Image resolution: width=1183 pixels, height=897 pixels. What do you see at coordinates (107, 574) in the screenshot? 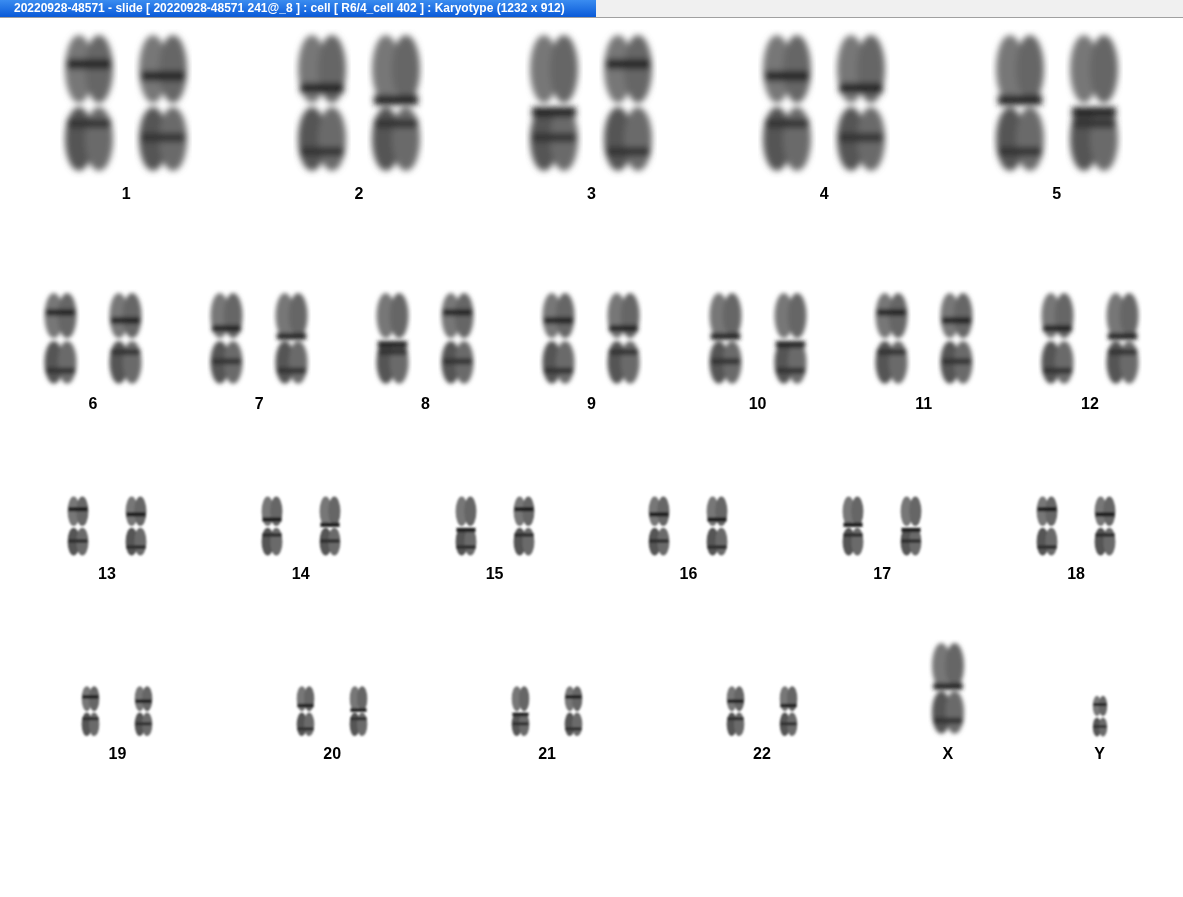
I see `chromosome-label: 13` at bounding box center [107, 574].